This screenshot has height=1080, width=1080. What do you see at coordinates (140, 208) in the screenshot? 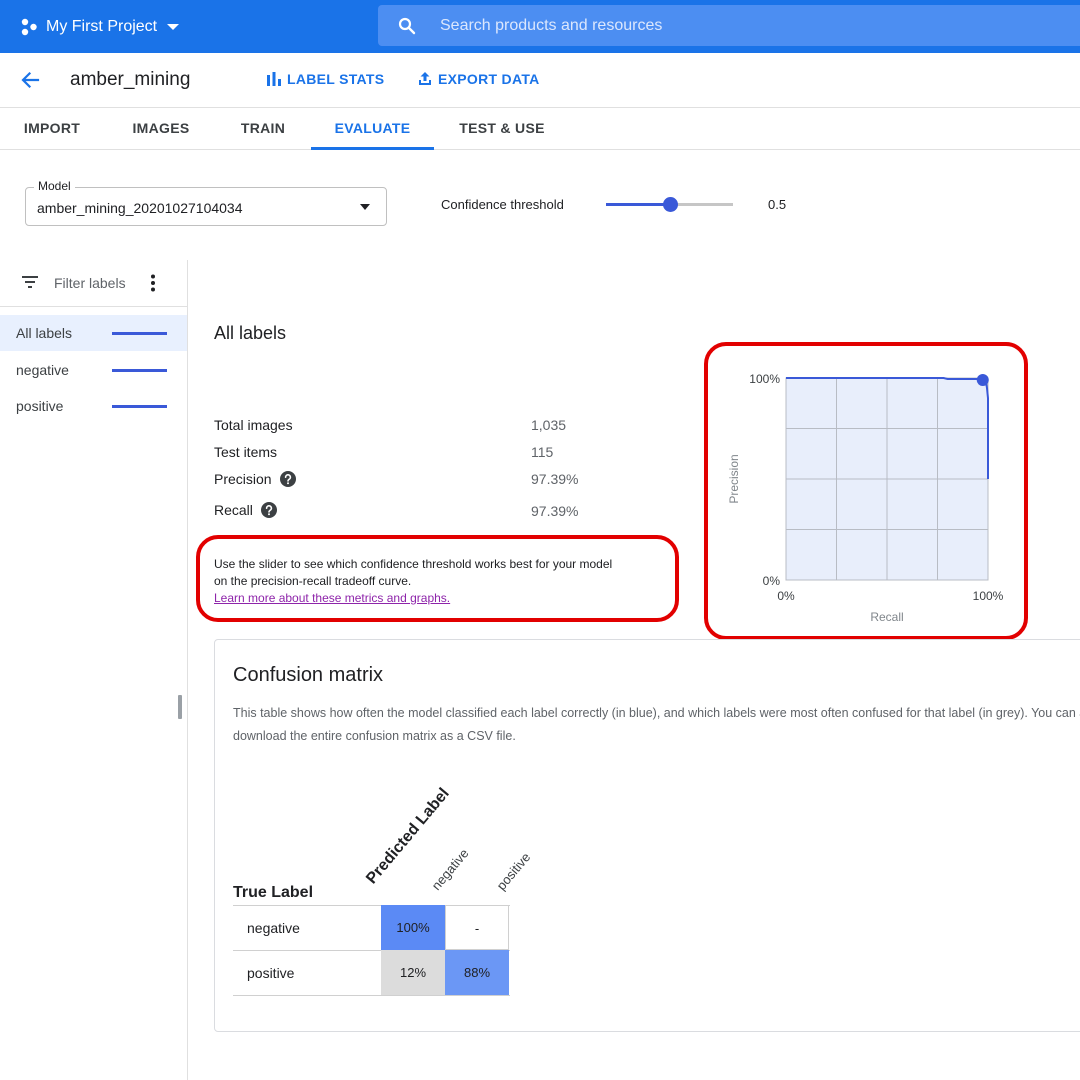
I see `model-select-value: amber_mining_20201027104034` at bounding box center [140, 208].